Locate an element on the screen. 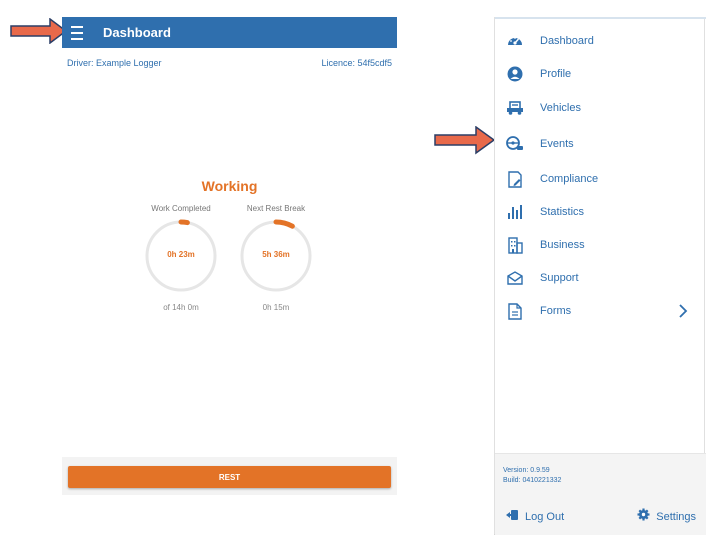 The image size is (723, 546). gauge-label: Next Rest Break is located at coordinates (276, 208).